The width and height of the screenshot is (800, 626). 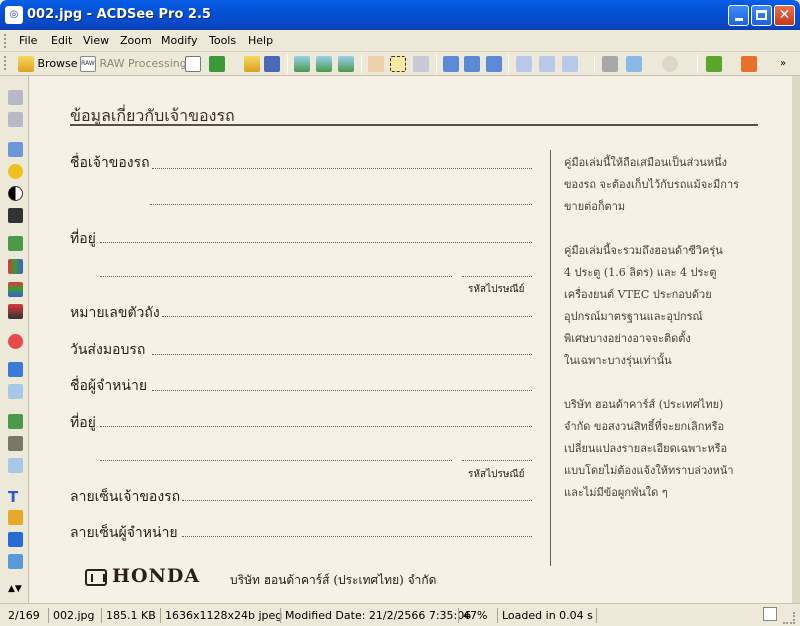 What do you see at coordinates (570, 64) in the screenshot?
I see `zoom-menu-icon` at bounding box center [570, 64].